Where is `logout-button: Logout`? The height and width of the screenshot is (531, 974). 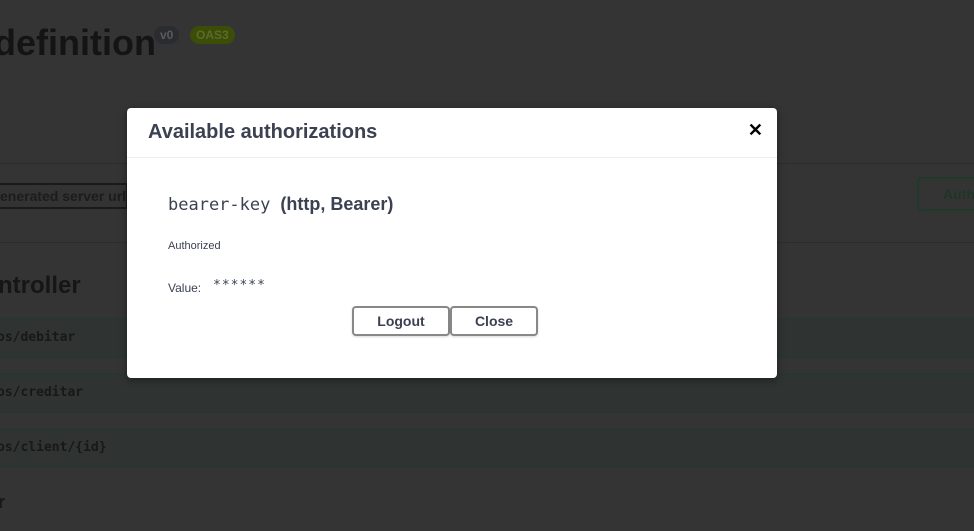
logout-button: Logout is located at coordinates (401, 321).